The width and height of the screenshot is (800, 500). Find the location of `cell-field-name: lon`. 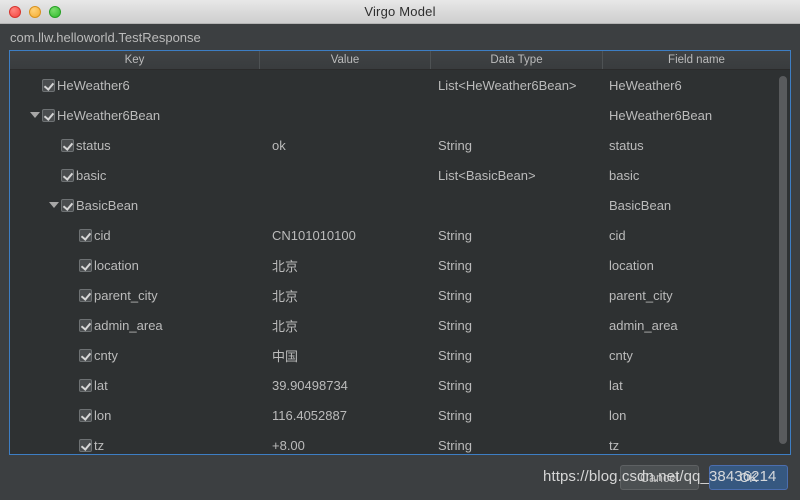

cell-field-name: lon is located at coordinates (696, 415).